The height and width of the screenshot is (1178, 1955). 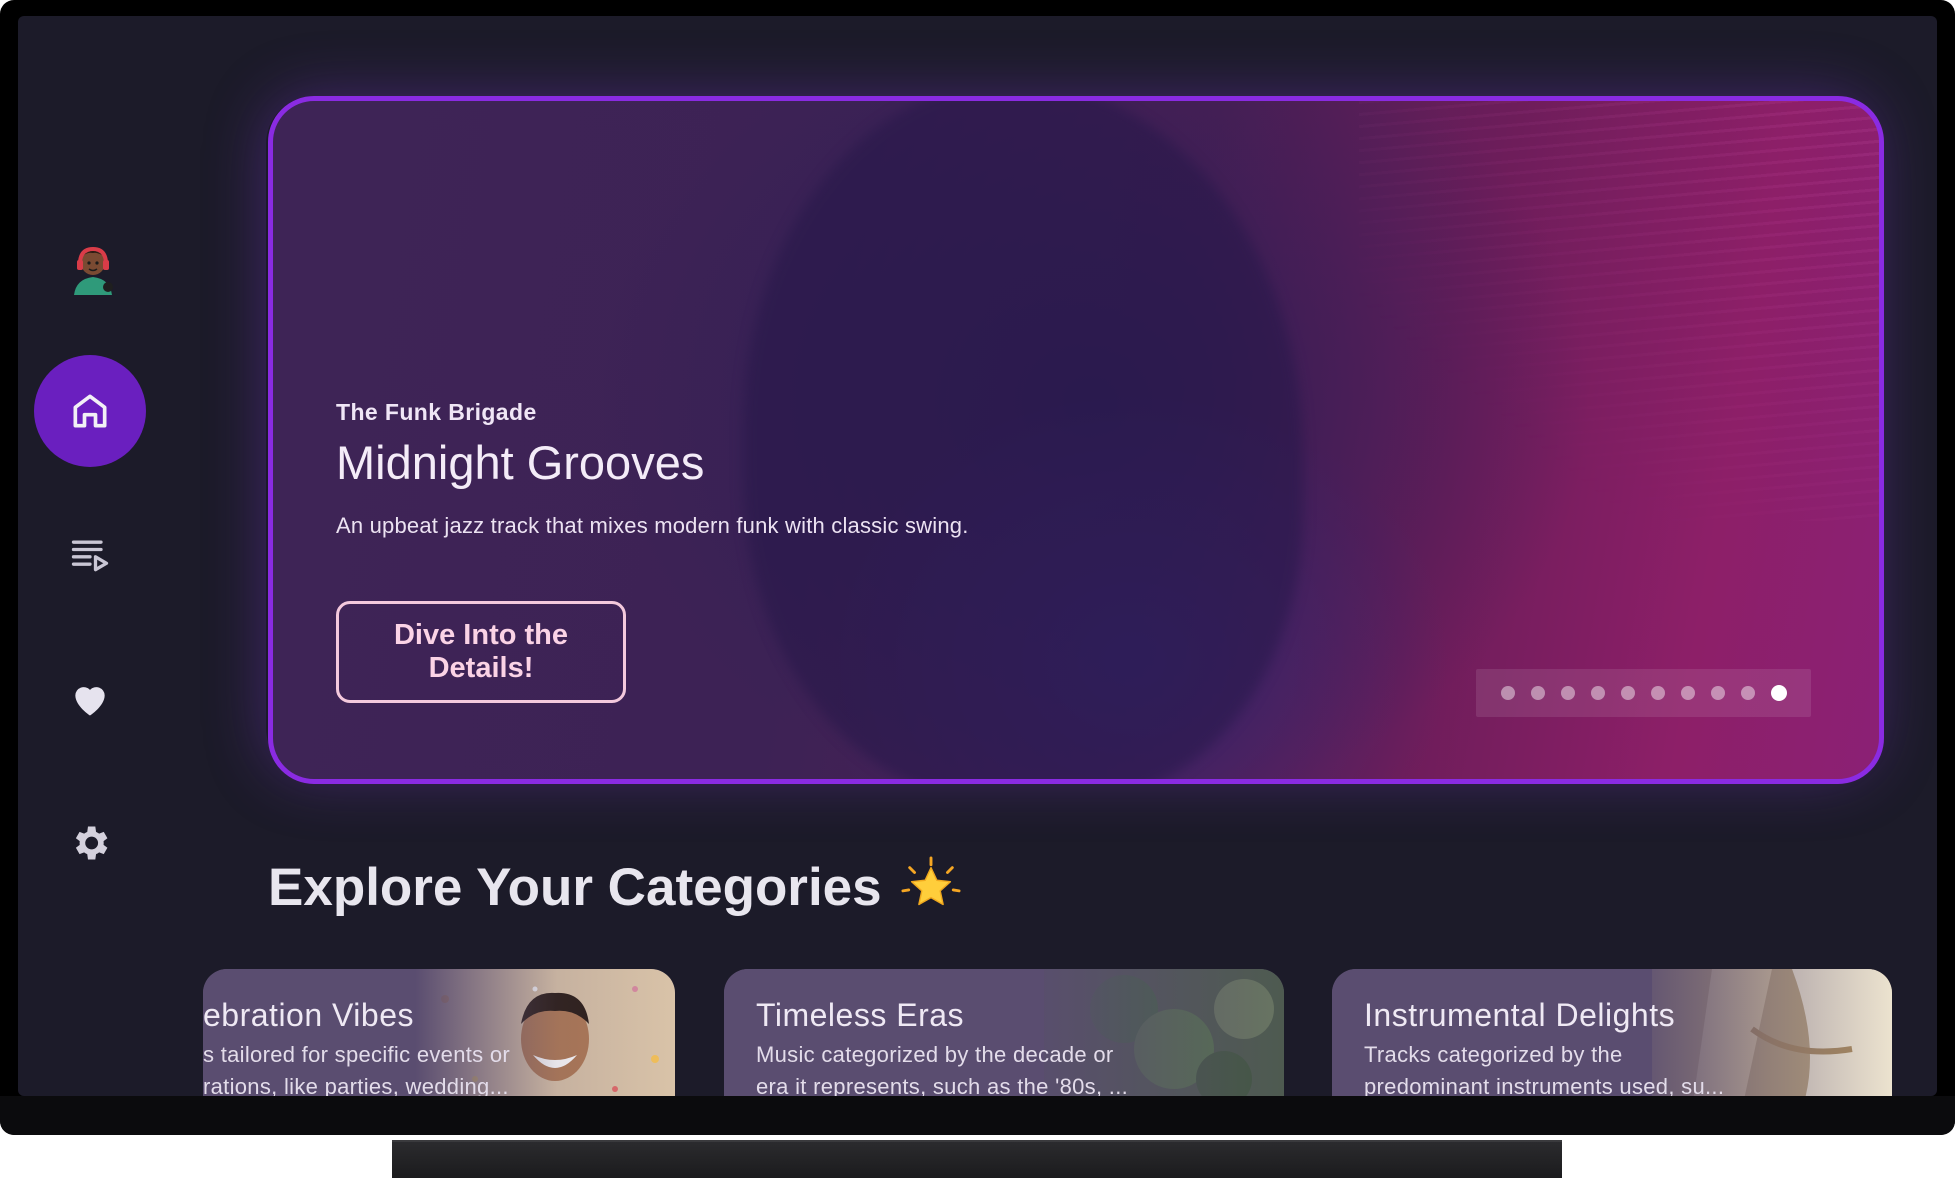 What do you see at coordinates (90, 701) in the screenshot?
I see `heart-icon` at bounding box center [90, 701].